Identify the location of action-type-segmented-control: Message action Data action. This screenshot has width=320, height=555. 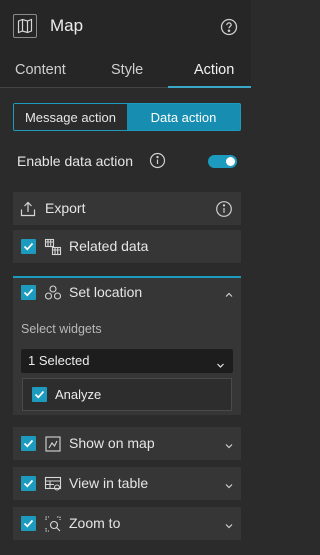
(127, 117).